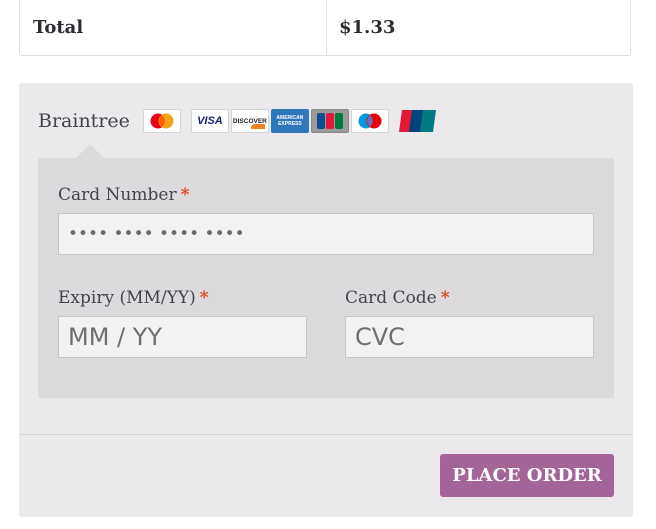  Describe the element at coordinates (182, 337) in the screenshot. I see `expiry-input: MM / YY` at that location.